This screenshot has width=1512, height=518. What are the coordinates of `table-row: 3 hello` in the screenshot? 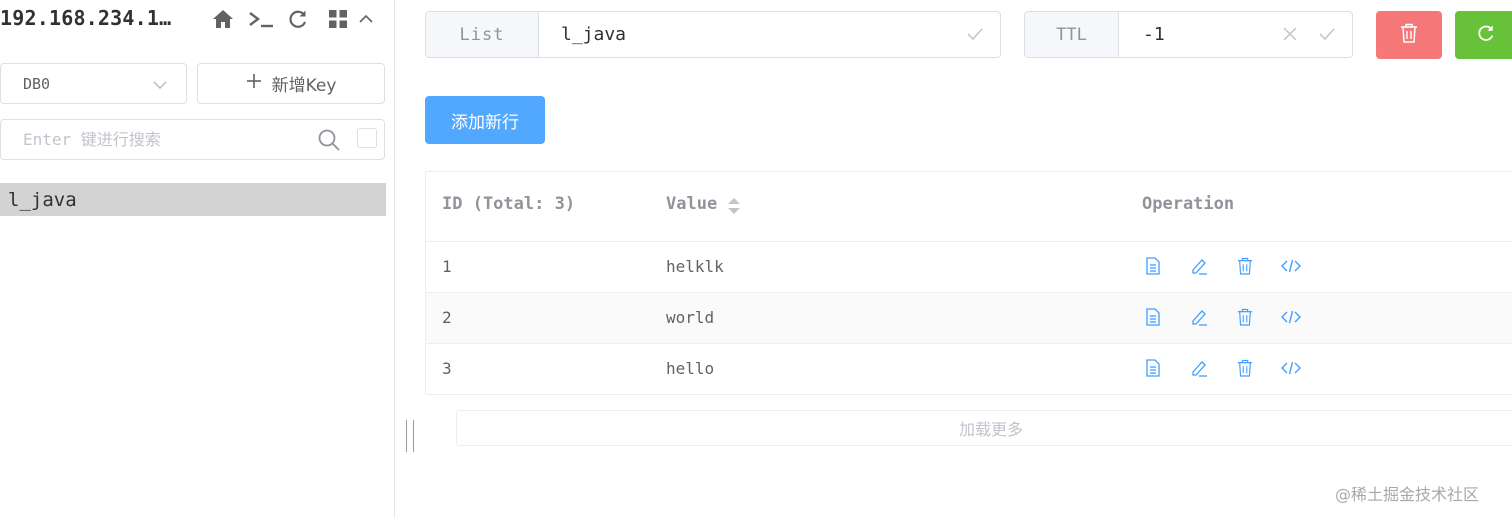 It's located at (969, 369).